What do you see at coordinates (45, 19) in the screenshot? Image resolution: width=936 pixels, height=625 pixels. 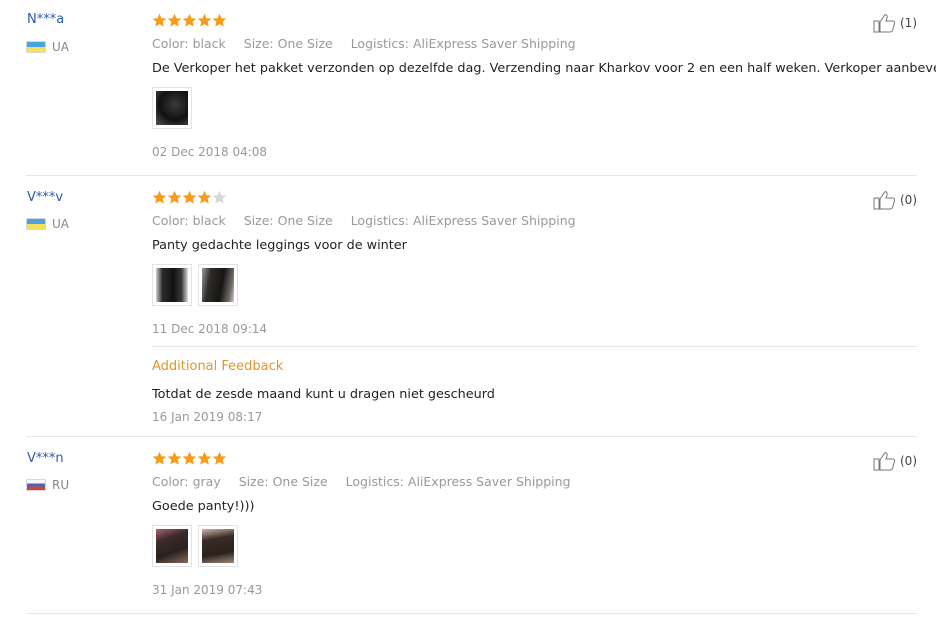 I see `reviewer-name: N***a` at bounding box center [45, 19].